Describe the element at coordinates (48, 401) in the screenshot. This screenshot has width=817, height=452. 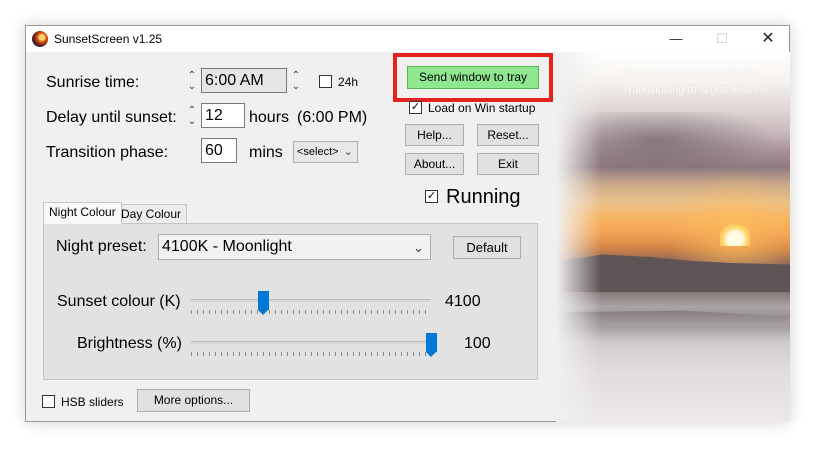
I see `hsb-sliders-checkbox` at that location.